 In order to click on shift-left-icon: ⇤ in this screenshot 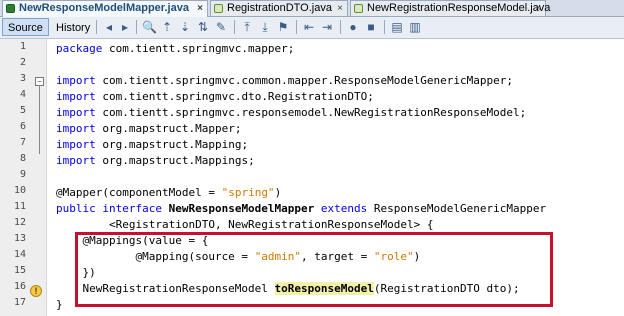, I will do `click(309, 27)`.